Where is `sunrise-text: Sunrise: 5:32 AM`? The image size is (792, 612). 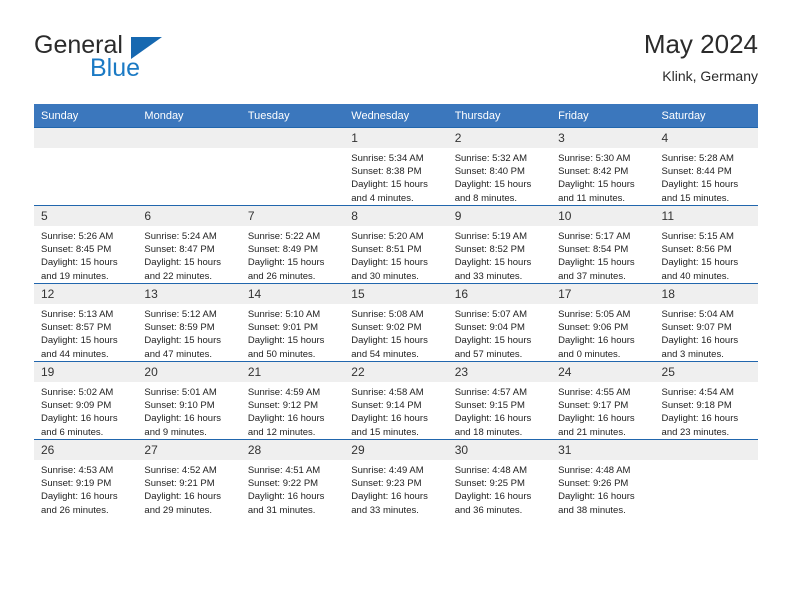
sunrise-text: Sunrise: 5:32 AM is located at coordinates (491, 158).